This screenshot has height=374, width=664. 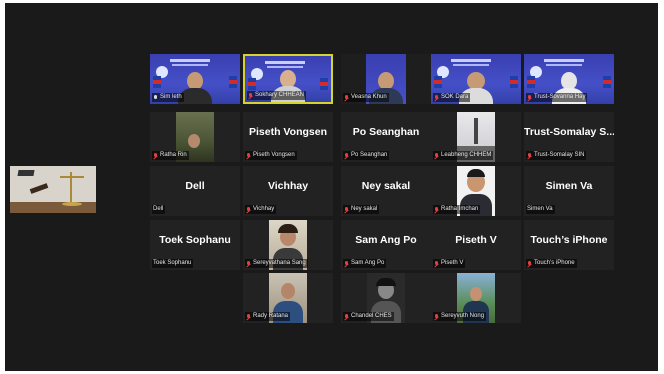 I want to click on participant-name-label: Simen Va, so click(x=540, y=209).